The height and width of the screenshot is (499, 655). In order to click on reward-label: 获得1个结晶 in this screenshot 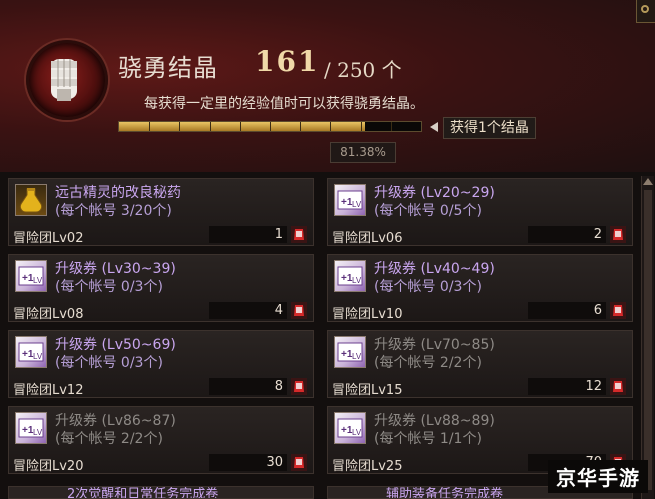, I will do `click(489, 128)`.